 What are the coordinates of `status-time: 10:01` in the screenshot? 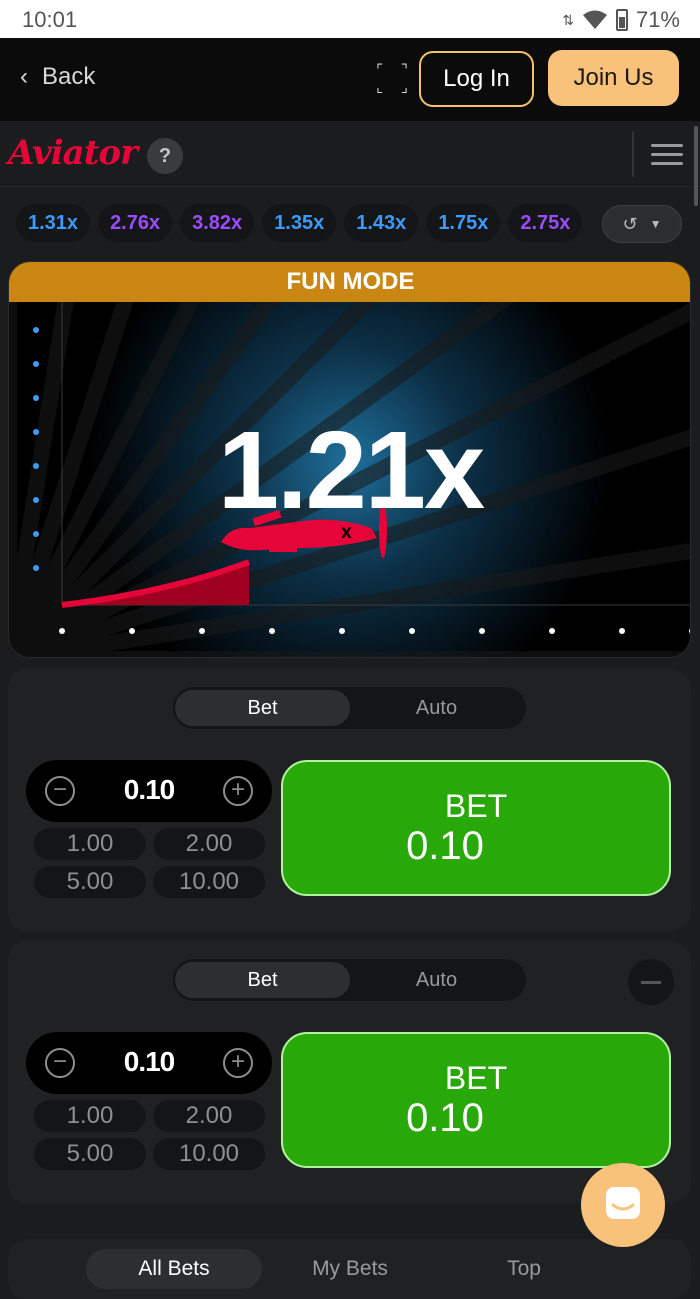 It's located at (50, 19).